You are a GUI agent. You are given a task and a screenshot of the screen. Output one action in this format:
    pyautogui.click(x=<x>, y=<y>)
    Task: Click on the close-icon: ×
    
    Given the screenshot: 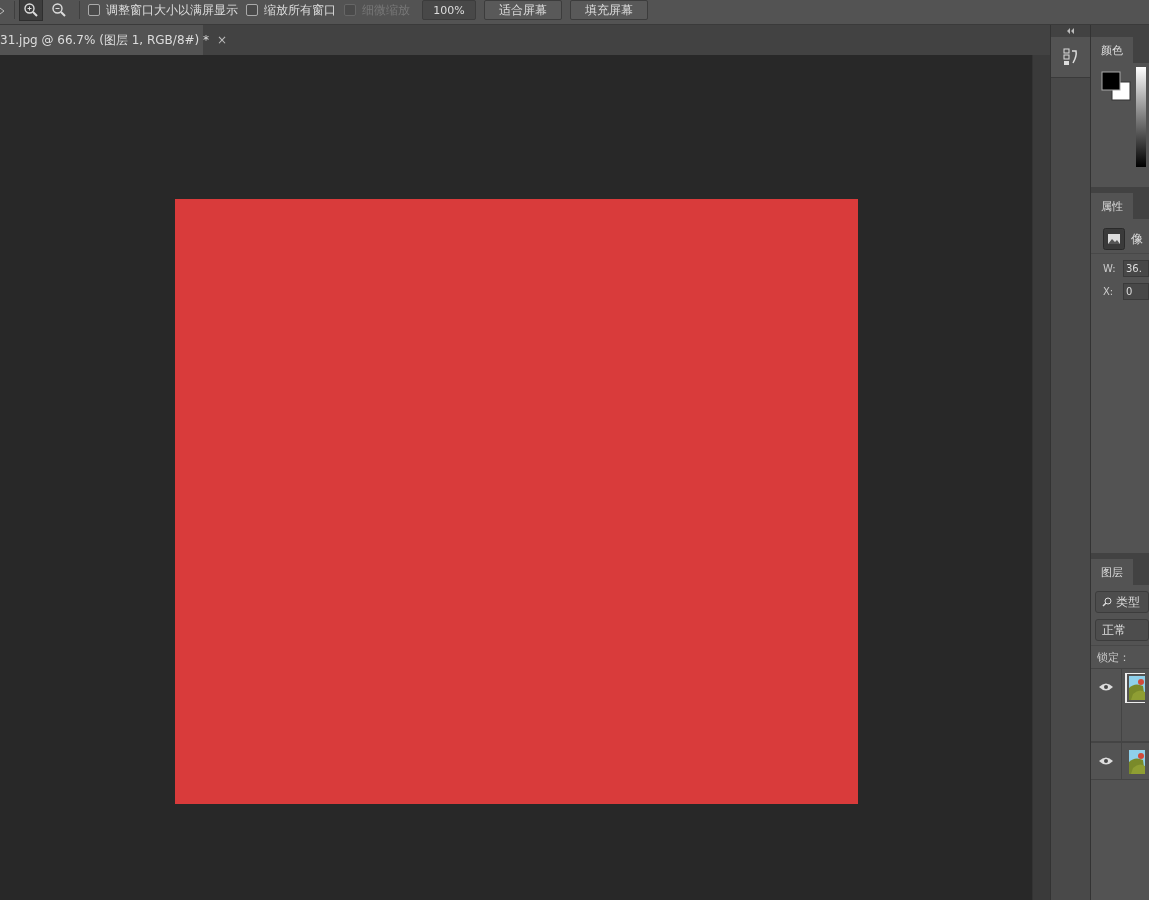 What is the action you would take?
    pyautogui.click(x=222, y=40)
    